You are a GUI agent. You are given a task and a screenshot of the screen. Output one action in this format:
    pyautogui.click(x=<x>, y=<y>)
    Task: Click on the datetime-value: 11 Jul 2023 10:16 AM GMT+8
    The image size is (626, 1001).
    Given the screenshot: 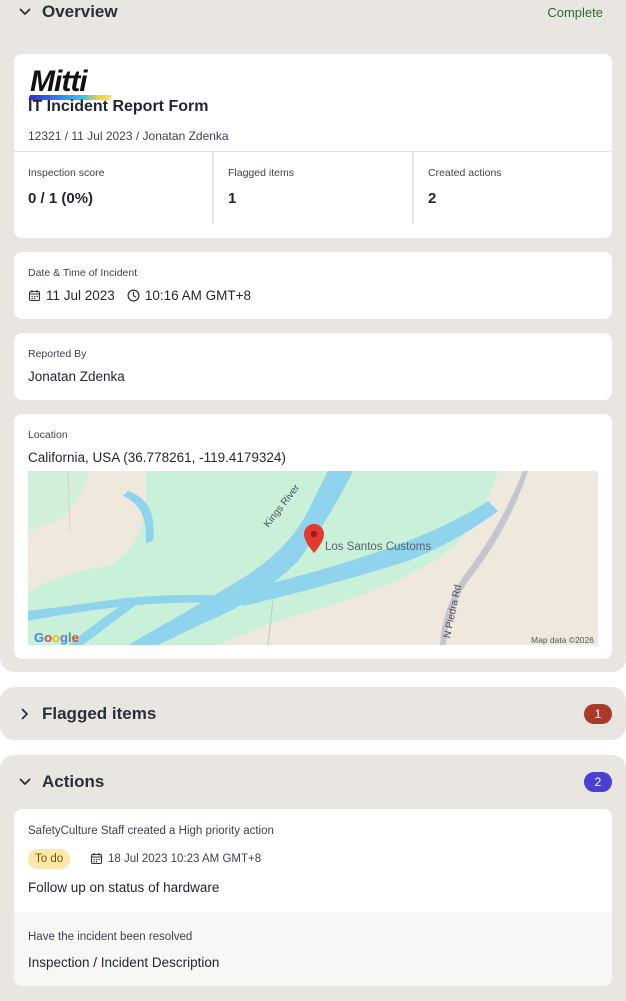 What is the action you would take?
    pyautogui.click(x=139, y=295)
    